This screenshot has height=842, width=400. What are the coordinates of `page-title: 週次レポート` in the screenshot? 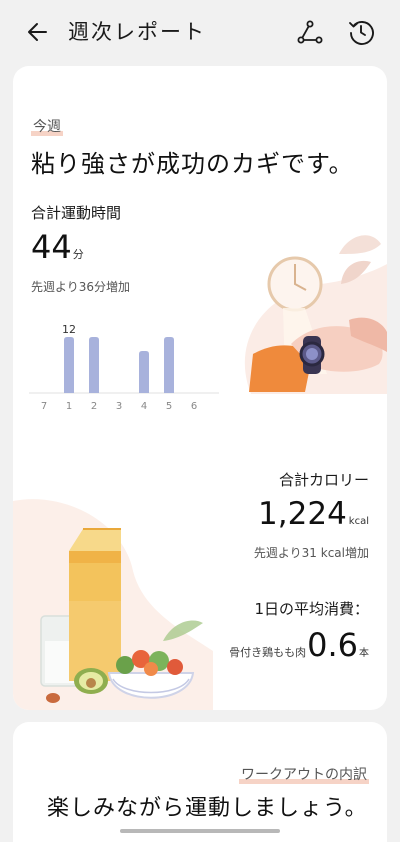 It's located at (137, 32).